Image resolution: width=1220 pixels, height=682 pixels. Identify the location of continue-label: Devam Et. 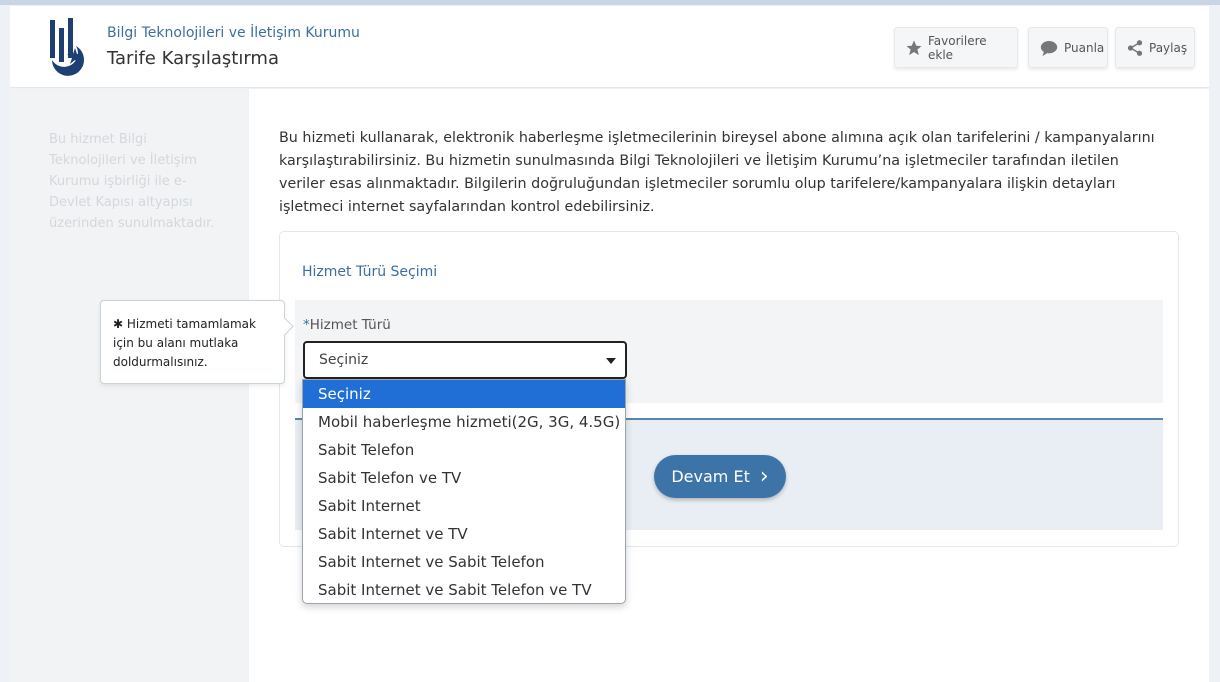
(710, 476).